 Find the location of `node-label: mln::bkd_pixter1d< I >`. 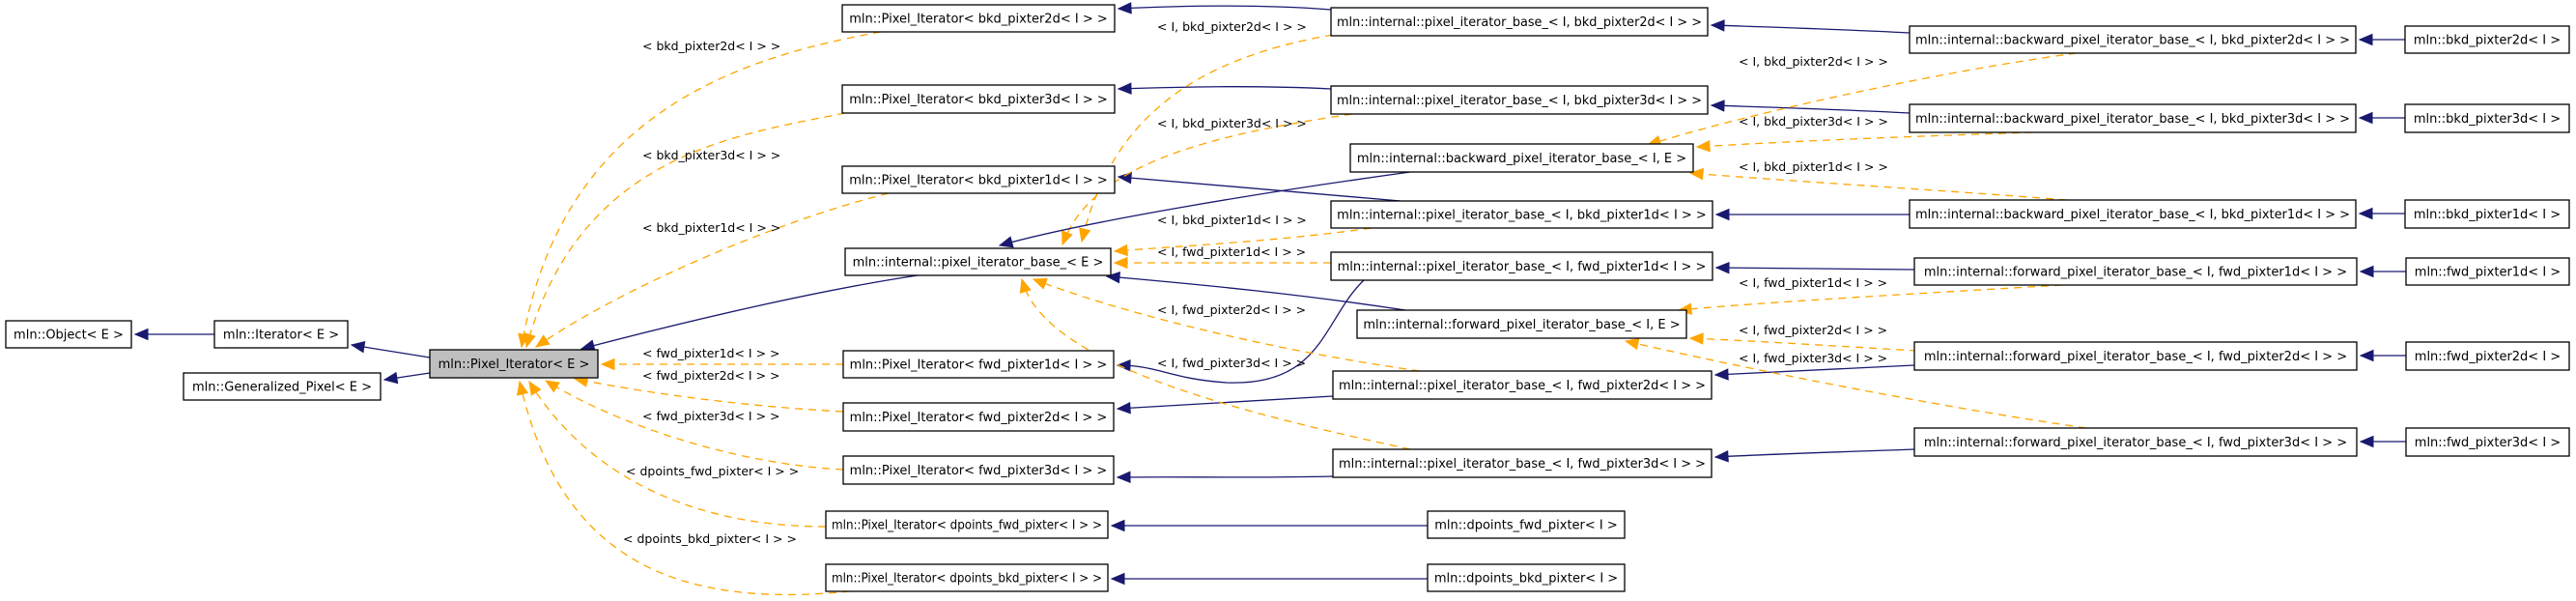

node-label: mln::bkd_pixter1d< I > is located at coordinates (2487, 215).